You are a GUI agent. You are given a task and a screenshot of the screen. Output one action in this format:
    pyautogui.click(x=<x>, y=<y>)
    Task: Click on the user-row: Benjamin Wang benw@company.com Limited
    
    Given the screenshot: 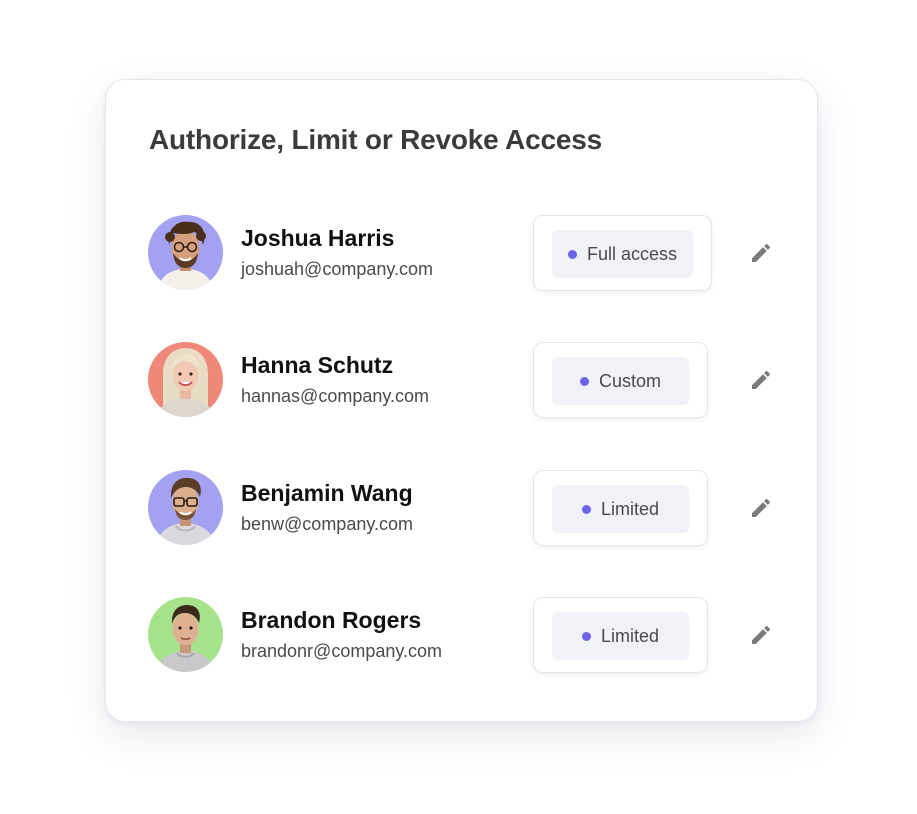 What is the action you would take?
    pyautogui.click(x=461, y=508)
    